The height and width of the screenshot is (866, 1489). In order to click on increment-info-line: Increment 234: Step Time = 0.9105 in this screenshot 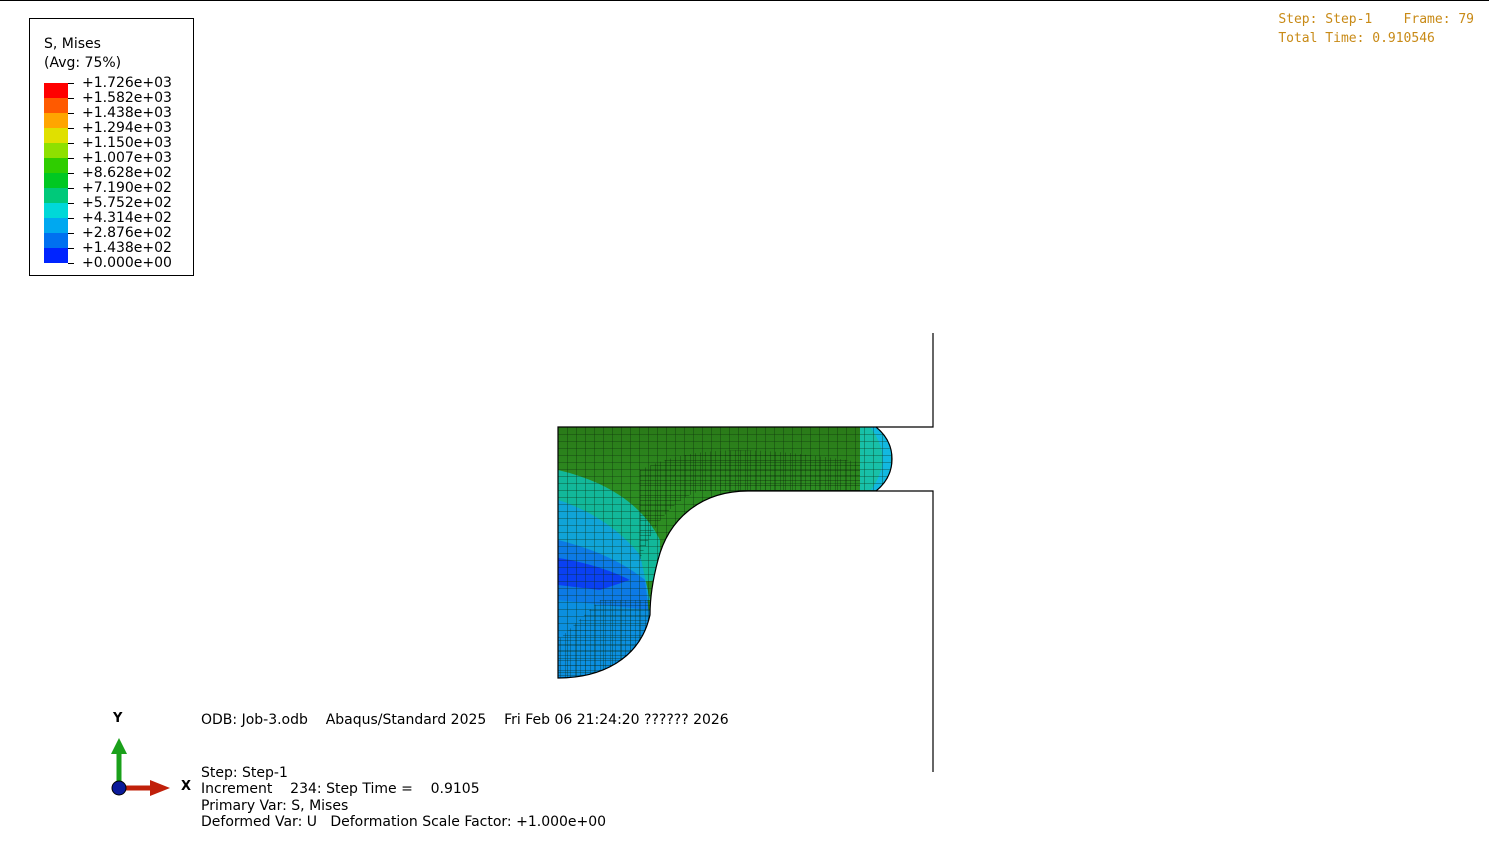, I will do `click(340, 789)`.